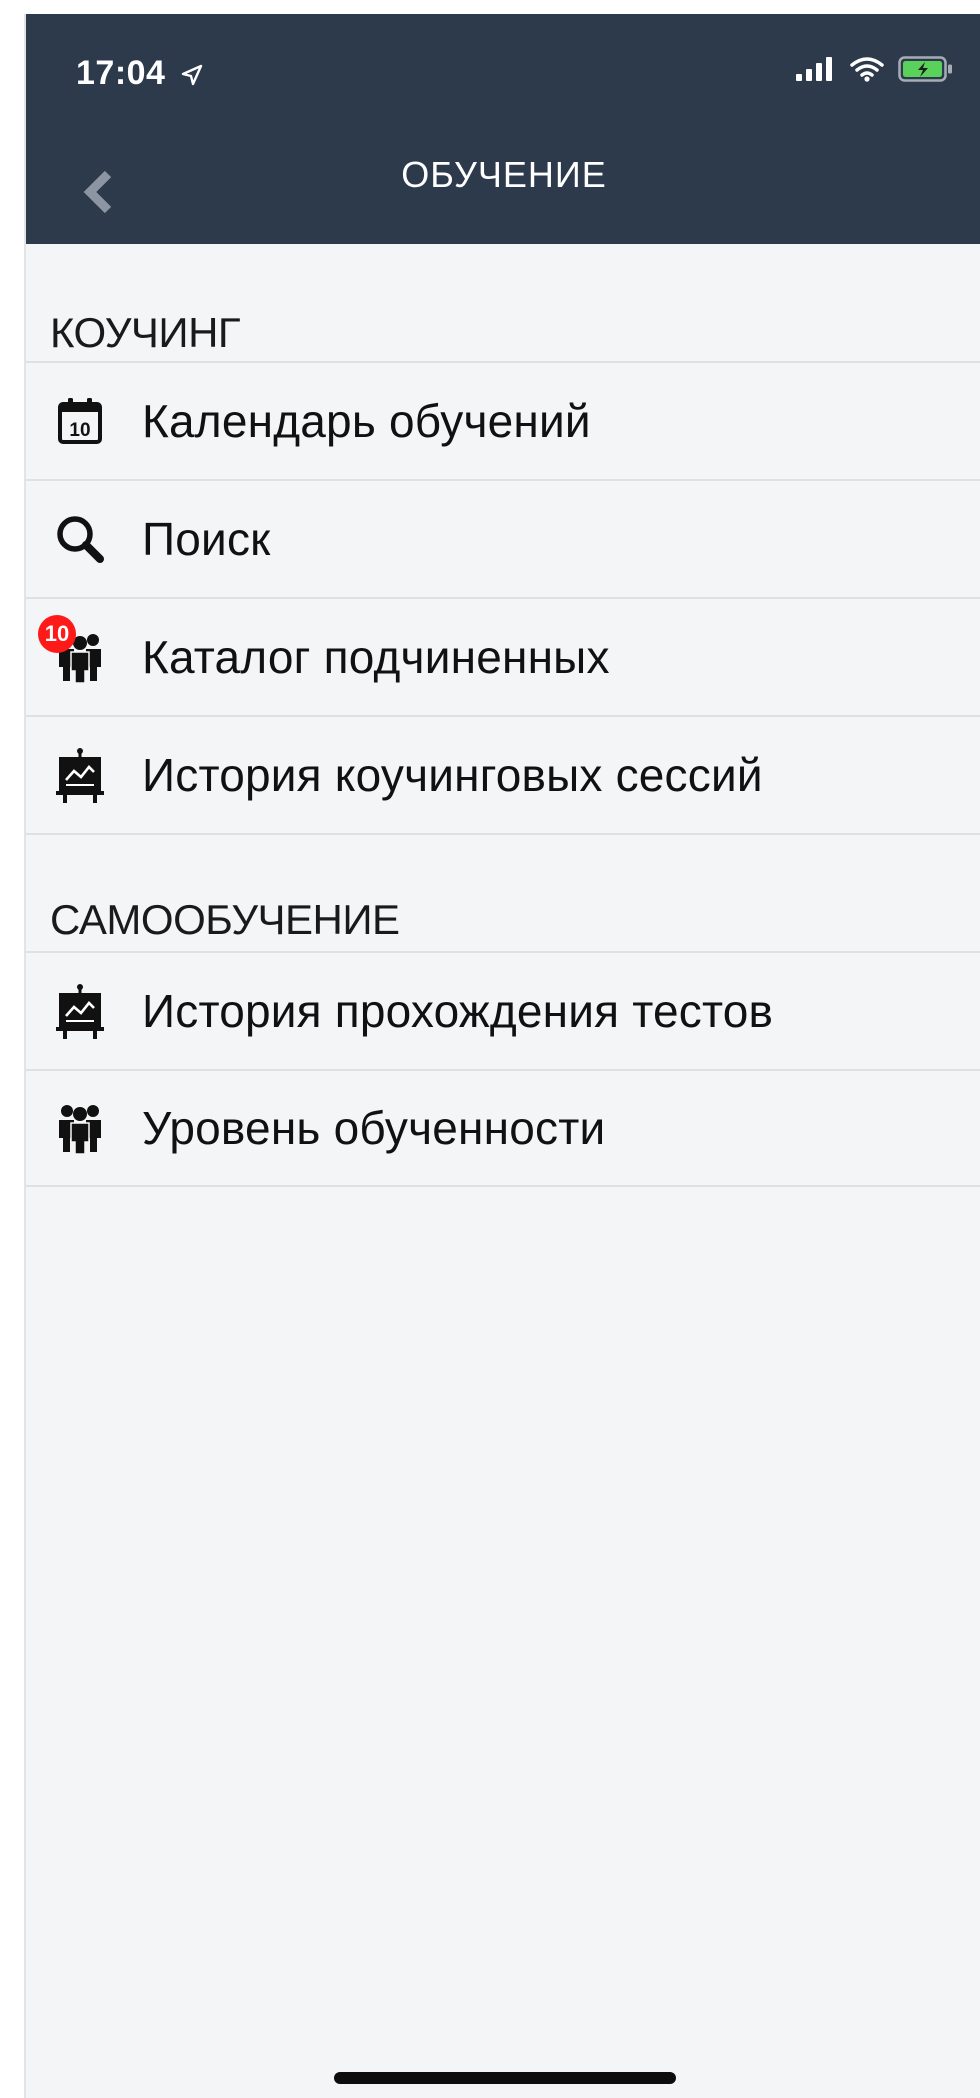 The image size is (980, 2098). I want to click on menu-item-coaching-sessions-history: История коучинговых сессий, so click(503, 774).